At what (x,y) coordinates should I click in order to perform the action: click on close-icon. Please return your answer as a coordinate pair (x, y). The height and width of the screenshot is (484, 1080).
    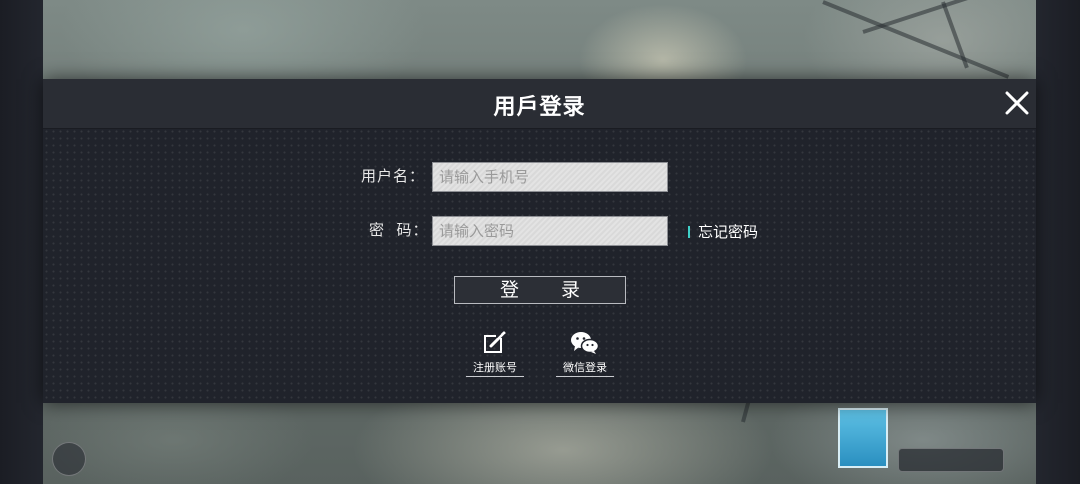
    Looking at the image, I should click on (1017, 103).